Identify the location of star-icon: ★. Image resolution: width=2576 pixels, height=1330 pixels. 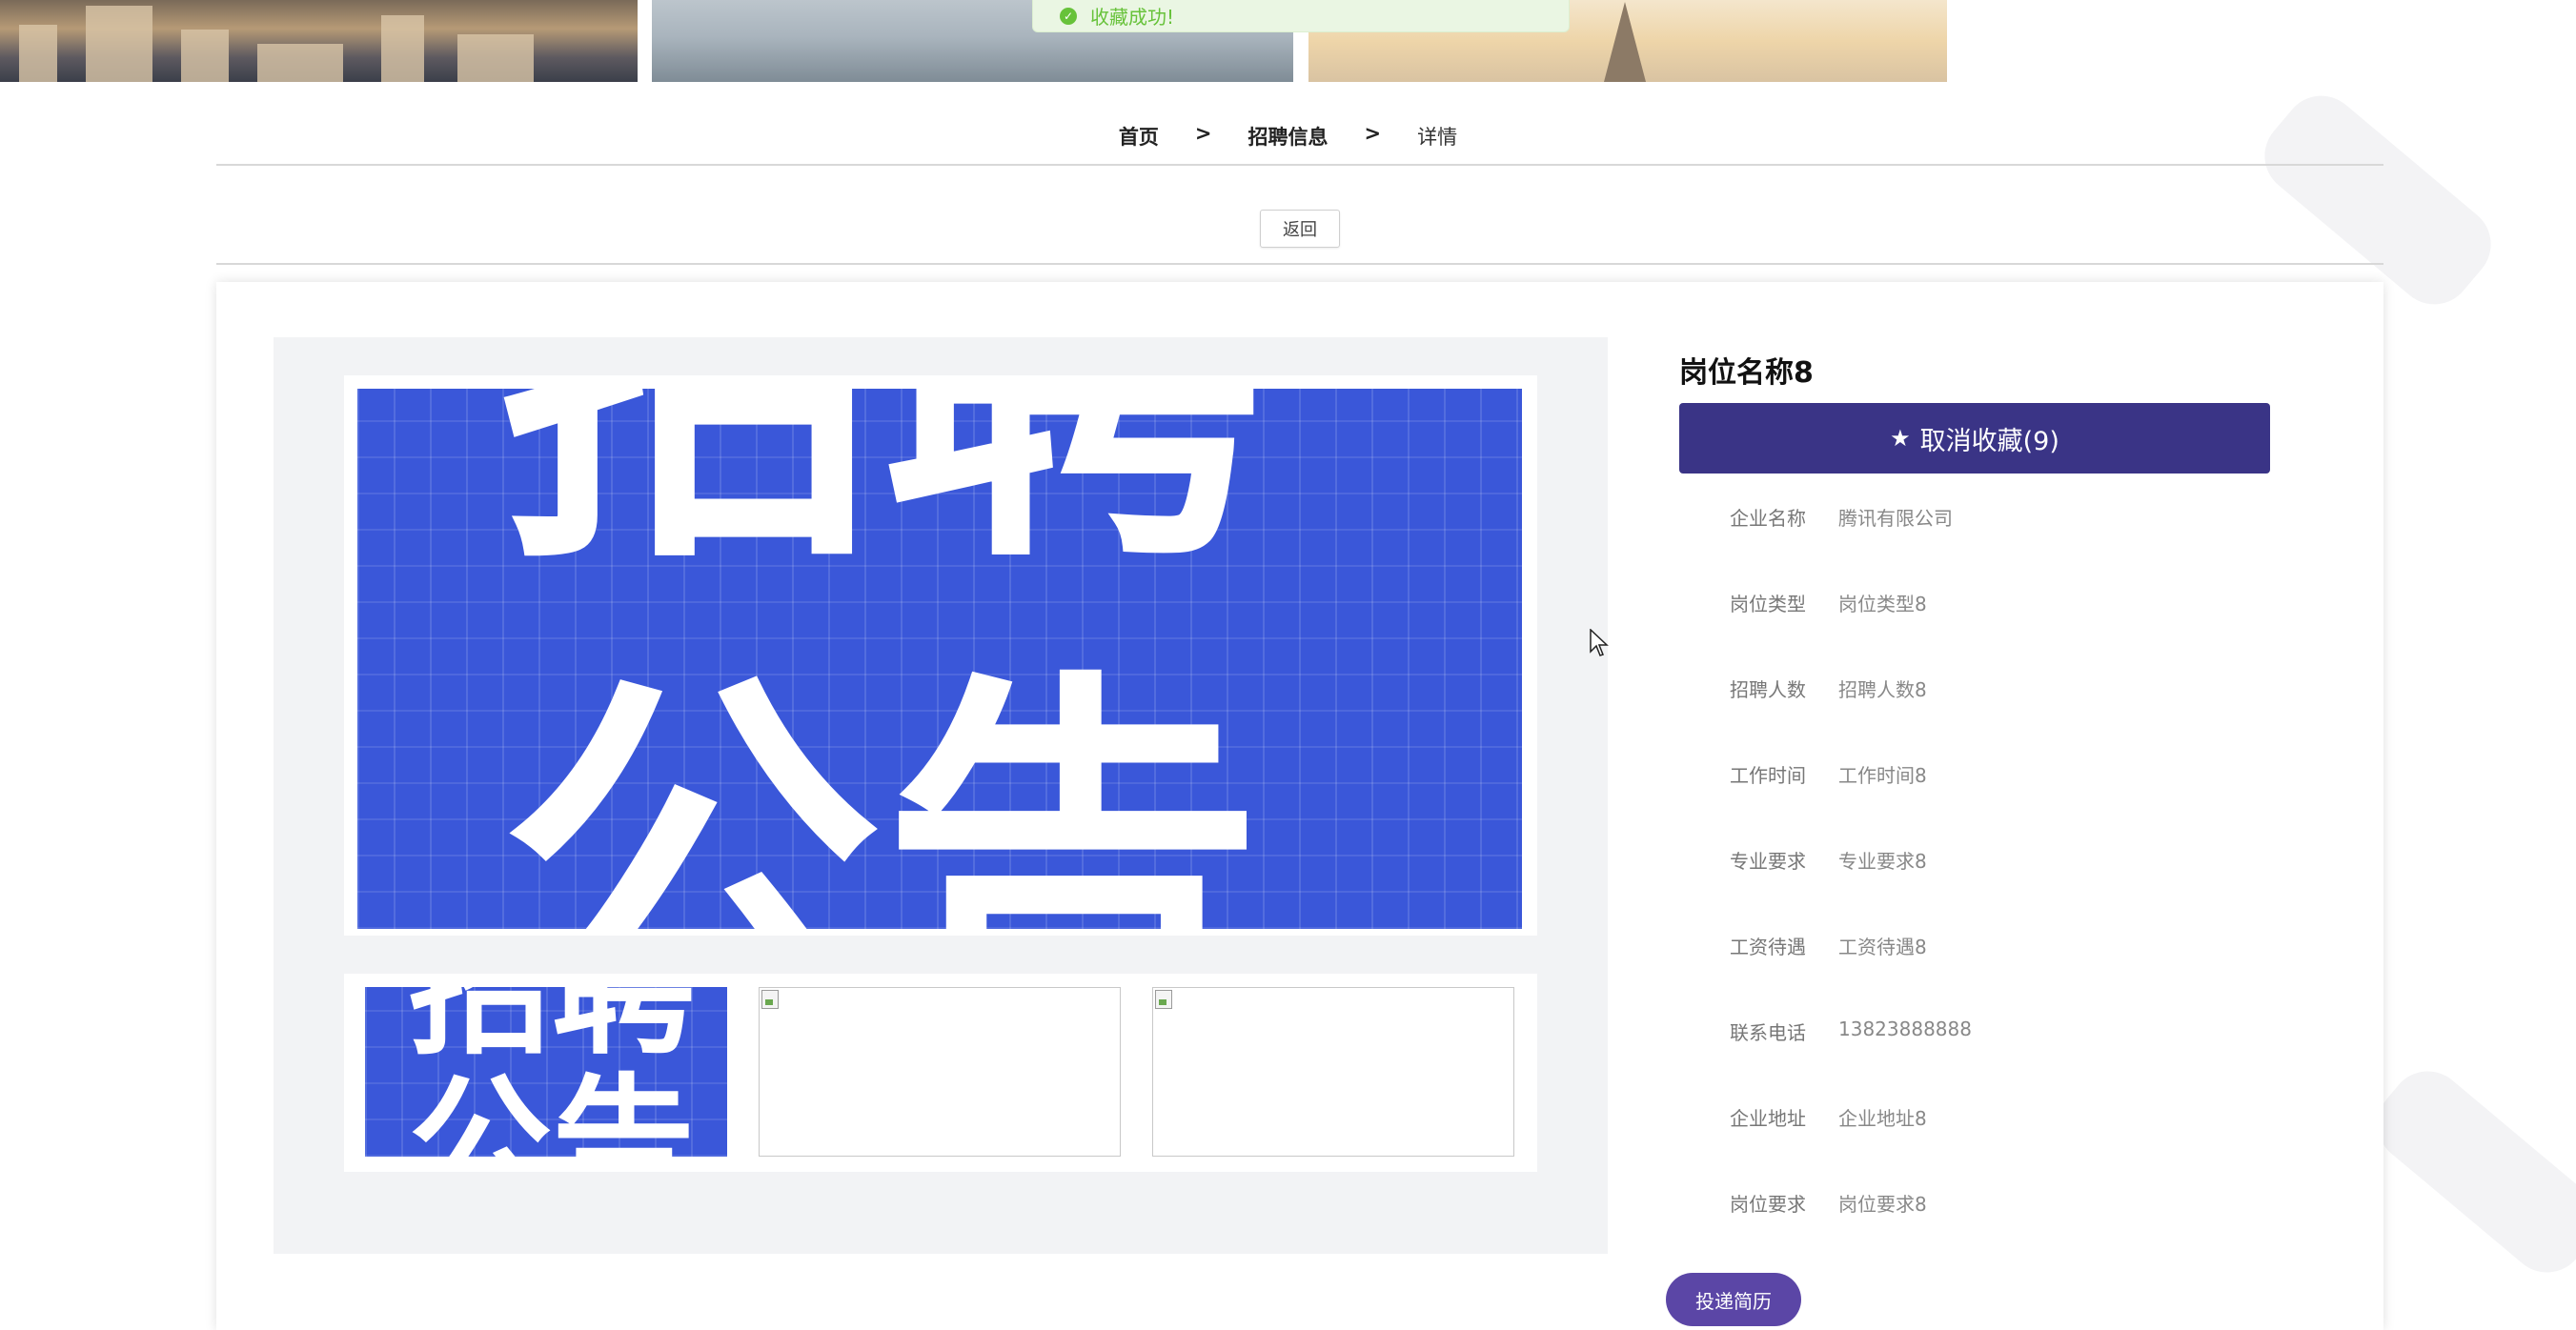
(1901, 438).